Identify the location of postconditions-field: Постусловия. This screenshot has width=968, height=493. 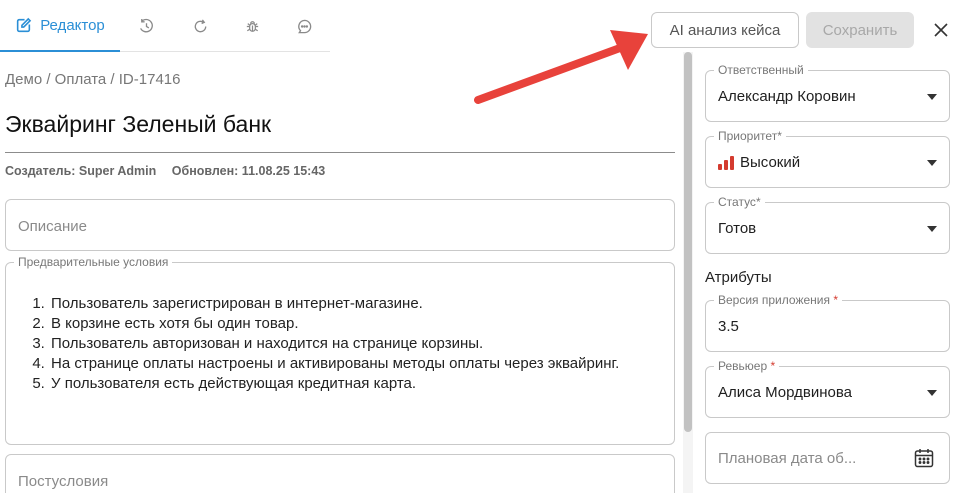
(340, 473).